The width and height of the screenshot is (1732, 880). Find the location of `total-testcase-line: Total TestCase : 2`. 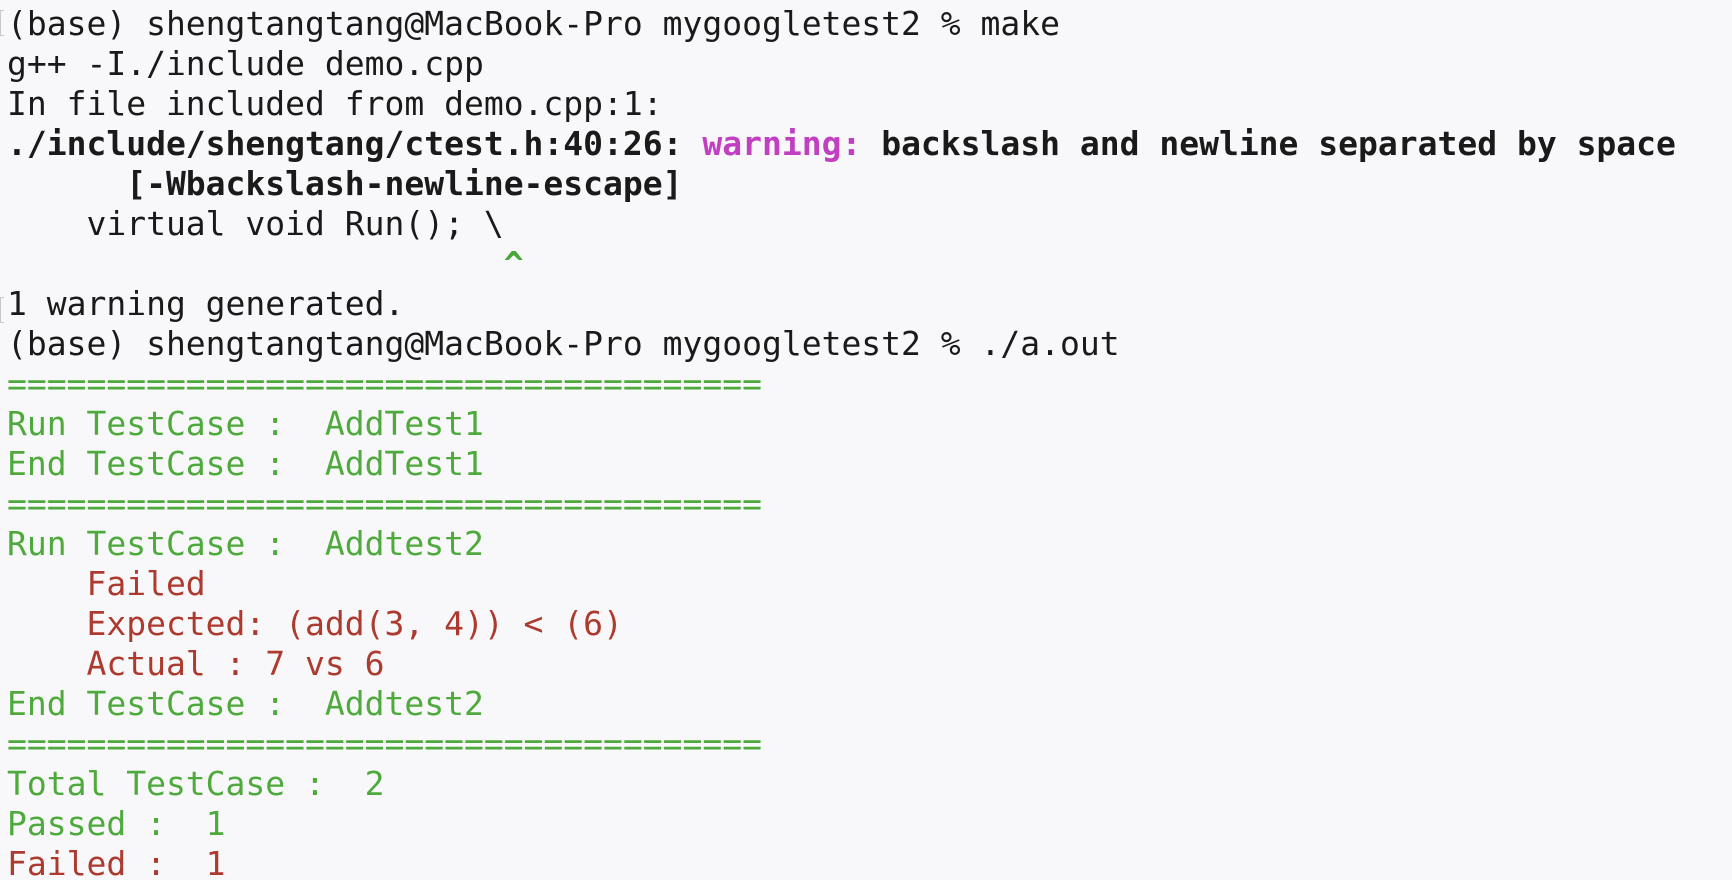

total-testcase-line: Total TestCase : 2 is located at coordinates (196, 783).